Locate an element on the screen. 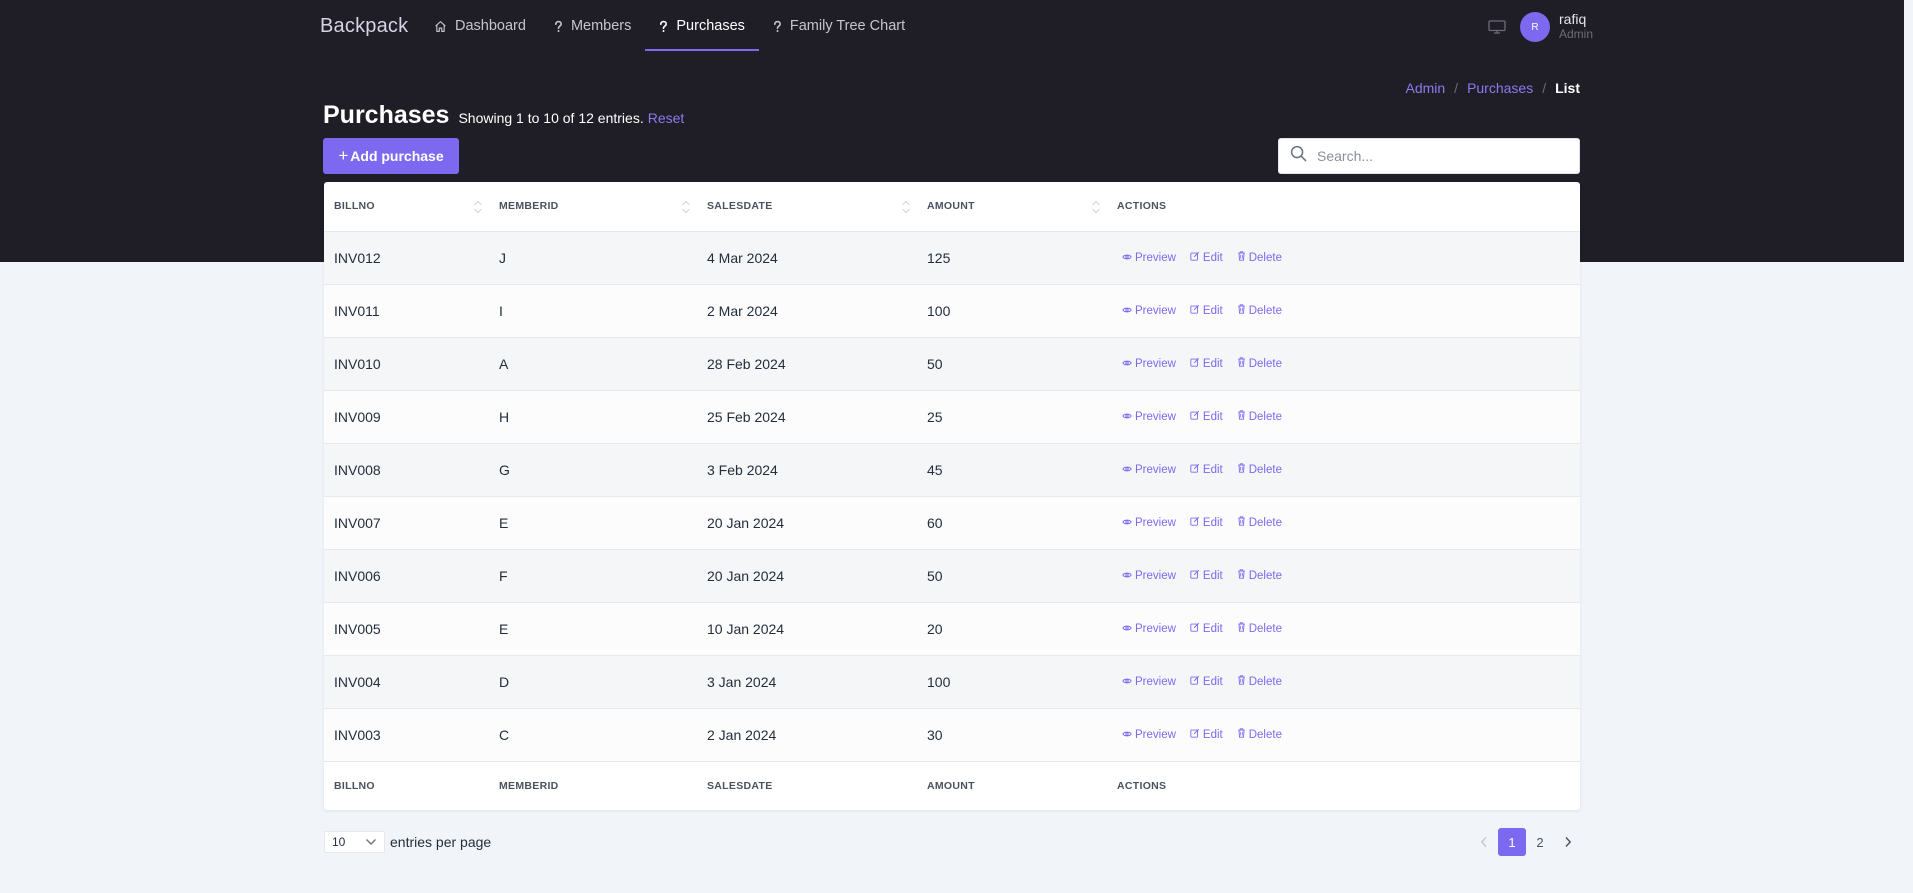 This screenshot has height=893, width=1913. entries-summary: Showing 1 to 10 of 12 entries. is located at coordinates (551, 118).